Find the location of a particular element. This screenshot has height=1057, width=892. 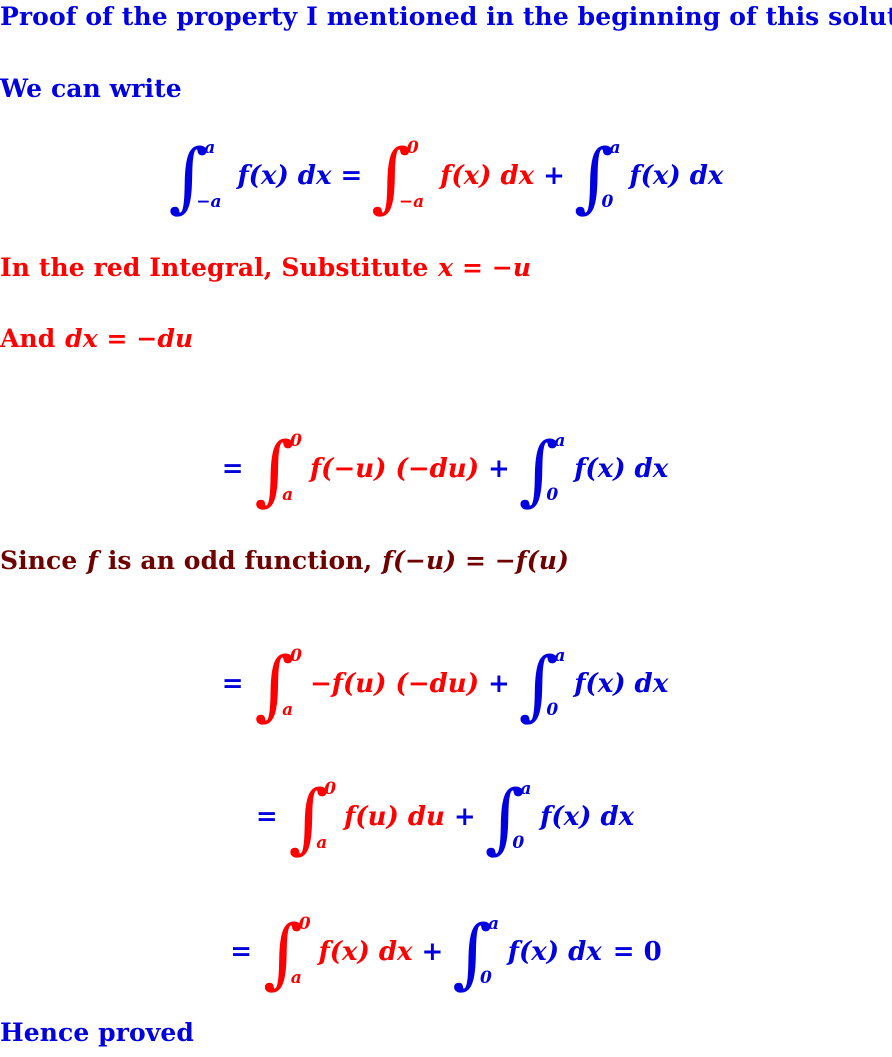

odd-line-math: f(−u) = −f(u) is located at coordinates (475, 560).